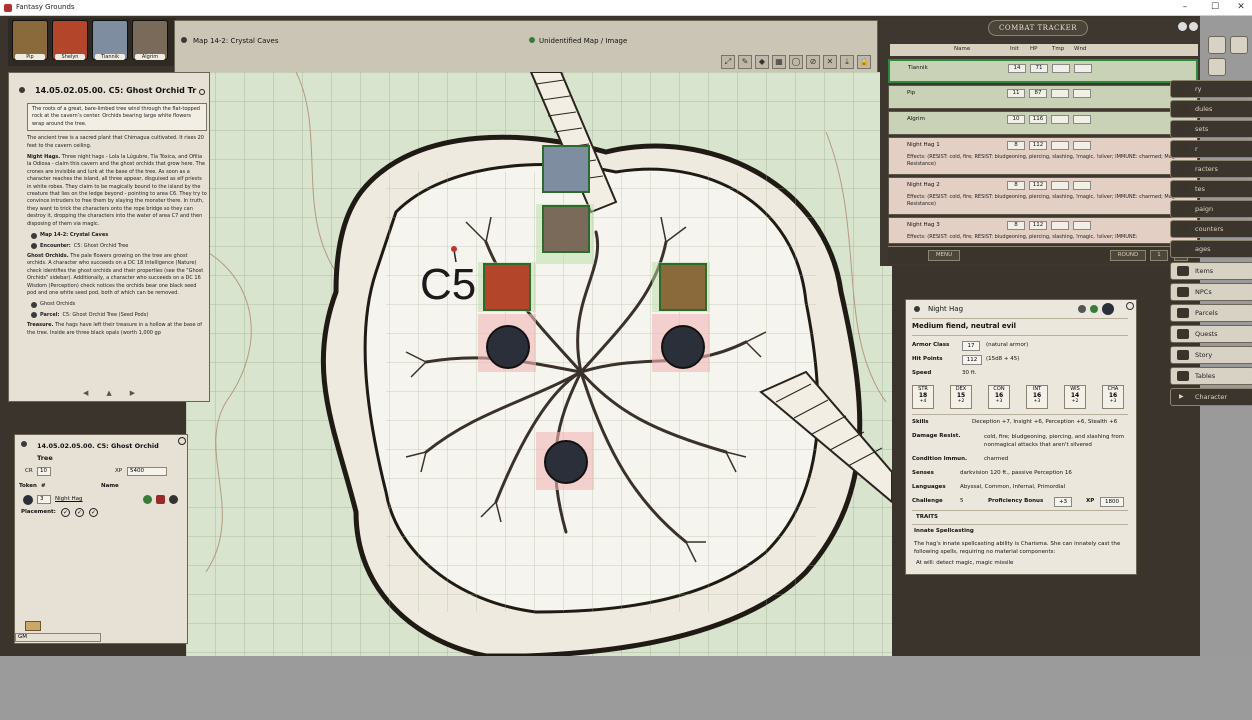  What do you see at coordinates (69, 499) in the screenshot?
I see `npc-name-link: Night Hag` at bounding box center [69, 499].